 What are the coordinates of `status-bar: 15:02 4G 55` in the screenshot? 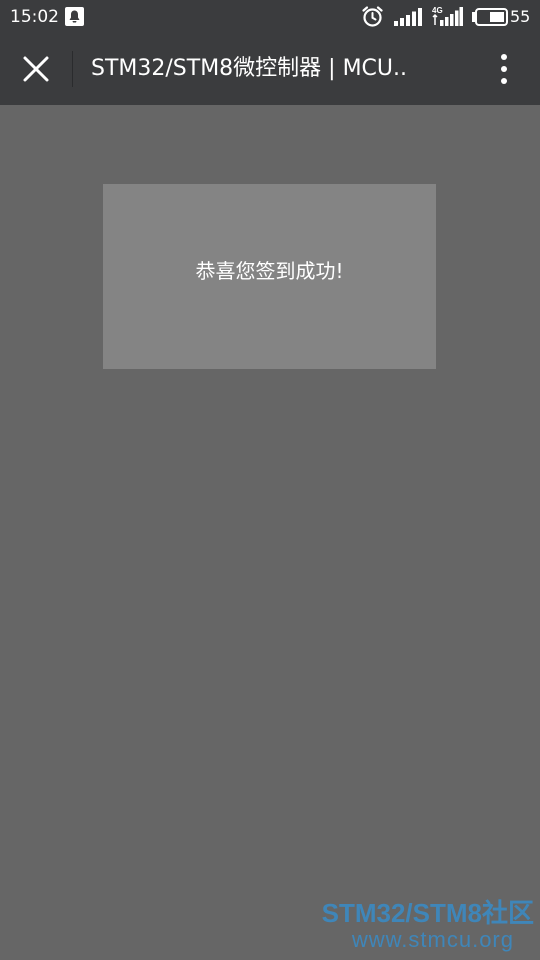 It's located at (270, 16).